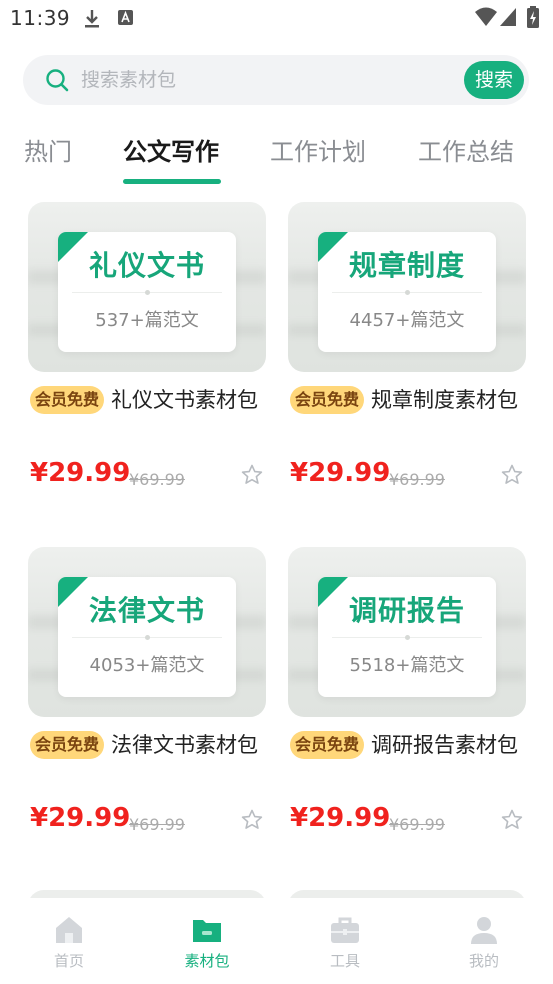 The height and width of the screenshot is (984, 553). Describe the element at coordinates (466, 149) in the screenshot. I see `tab-work-summary: 工作总结` at that location.